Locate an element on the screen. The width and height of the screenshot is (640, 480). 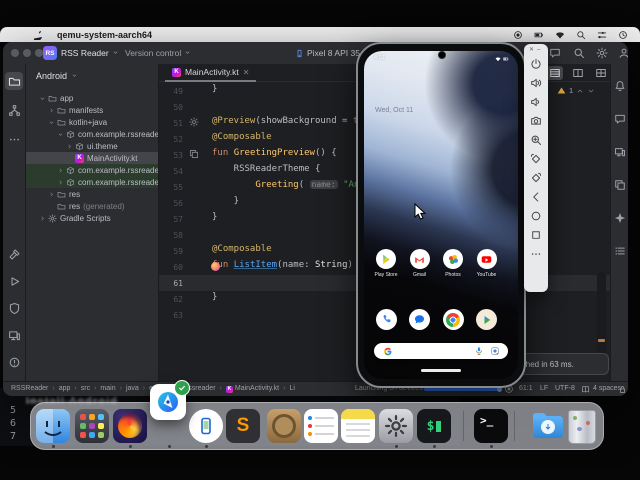
tree-item-res: res (generated) is located at coordinates (92, 206).